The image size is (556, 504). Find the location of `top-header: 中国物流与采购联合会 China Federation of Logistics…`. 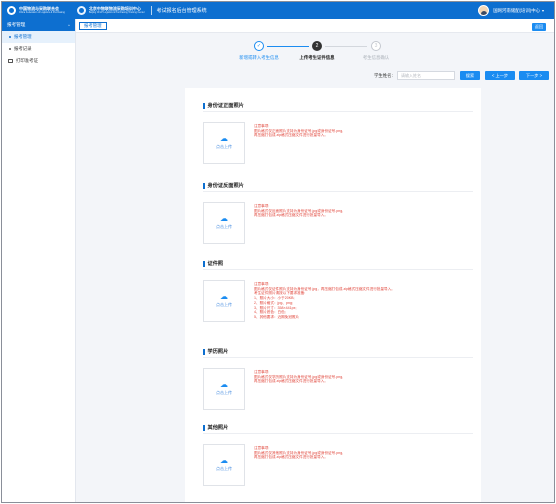

top-header: 中国物流与采购联合会 China Federation of Logistics… is located at coordinates (278, 10).